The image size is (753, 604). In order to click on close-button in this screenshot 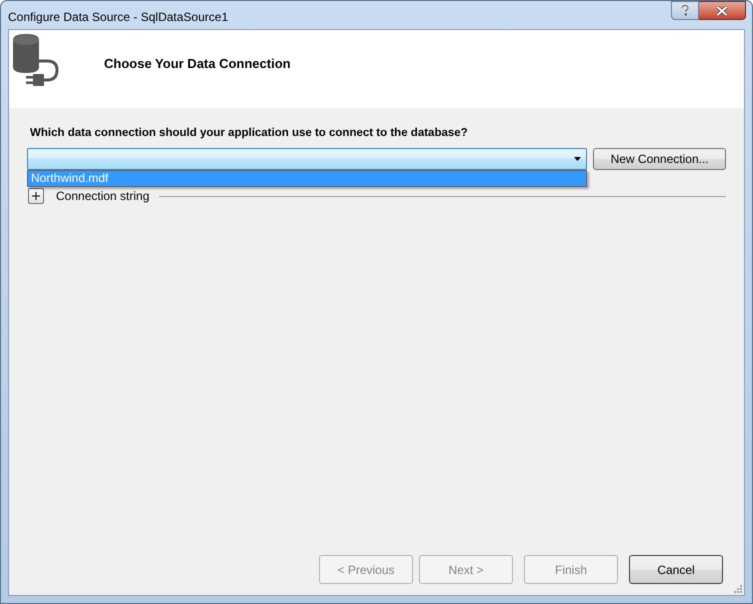, I will do `click(722, 10)`.